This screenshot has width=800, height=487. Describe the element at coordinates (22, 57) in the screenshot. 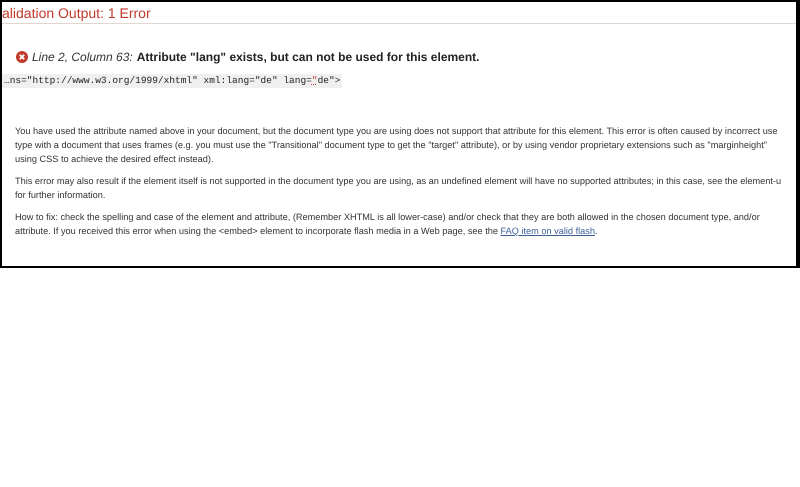

I see `error-icon` at that location.